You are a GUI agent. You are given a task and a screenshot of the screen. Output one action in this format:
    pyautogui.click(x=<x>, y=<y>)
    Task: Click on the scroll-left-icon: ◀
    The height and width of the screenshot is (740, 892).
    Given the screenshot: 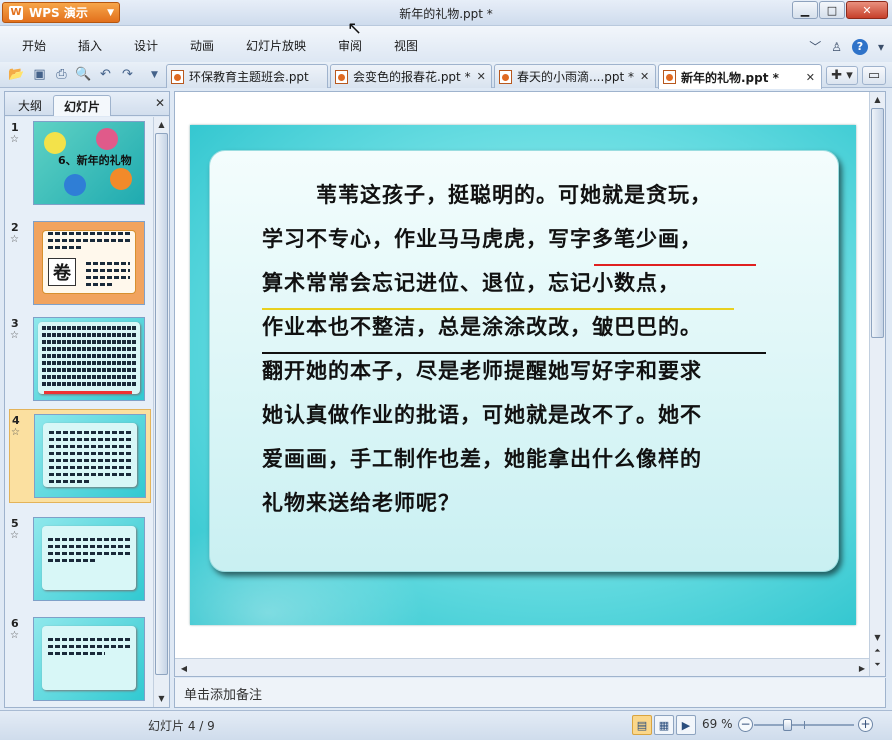 What is the action you would take?
    pyautogui.click(x=184, y=668)
    